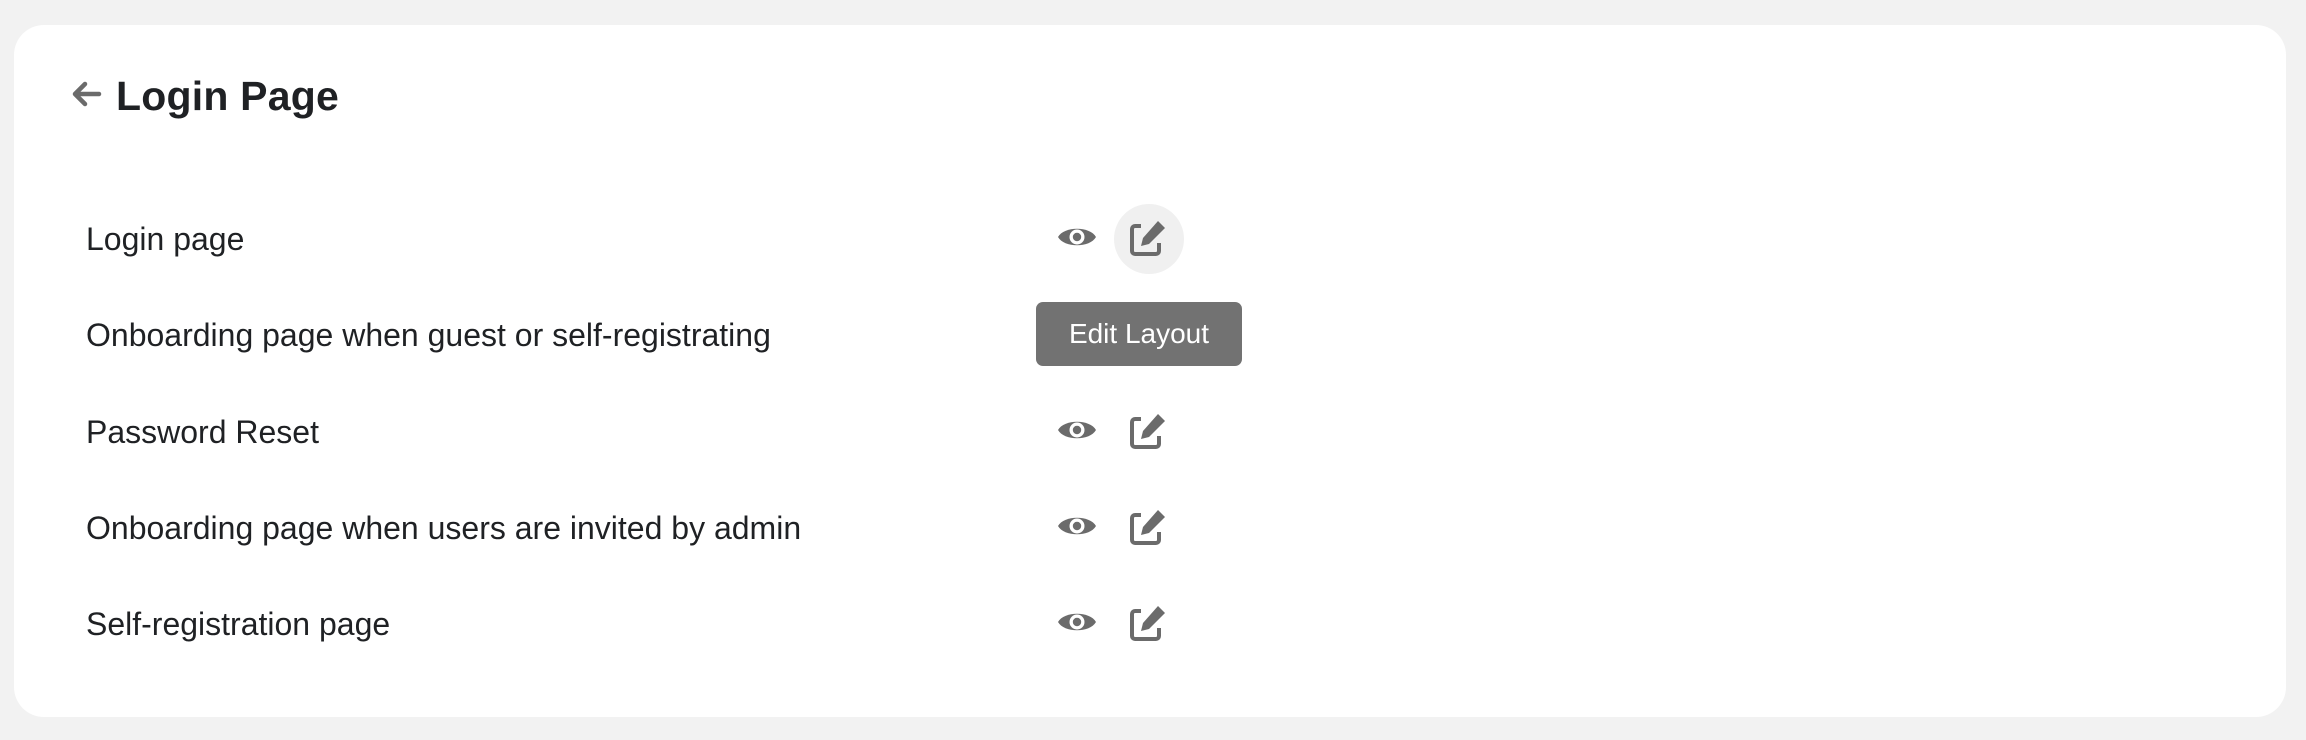 Image resolution: width=2306 pixels, height=740 pixels. What do you see at coordinates (686, 432) in the screenshot?
I see `list-item: Password Reset` at bounding box center [686, 432].